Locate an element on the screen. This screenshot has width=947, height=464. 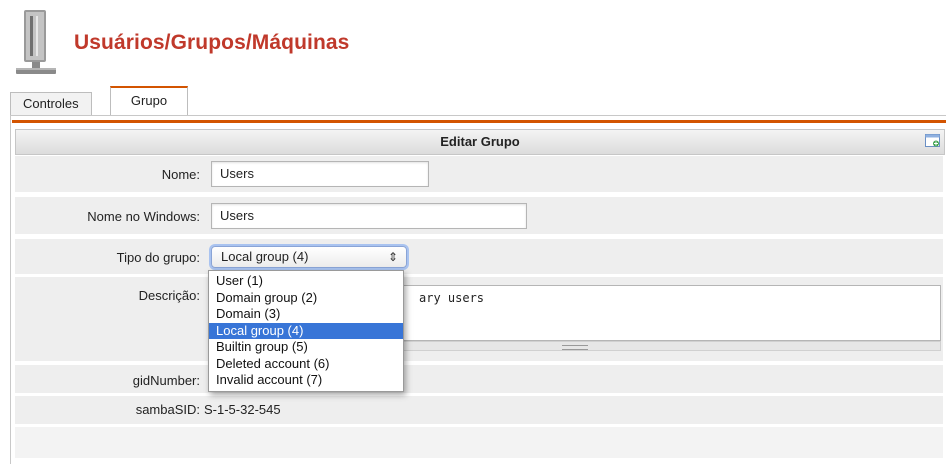
form-title: Editar Grupo is located at coordinates (480, 141).